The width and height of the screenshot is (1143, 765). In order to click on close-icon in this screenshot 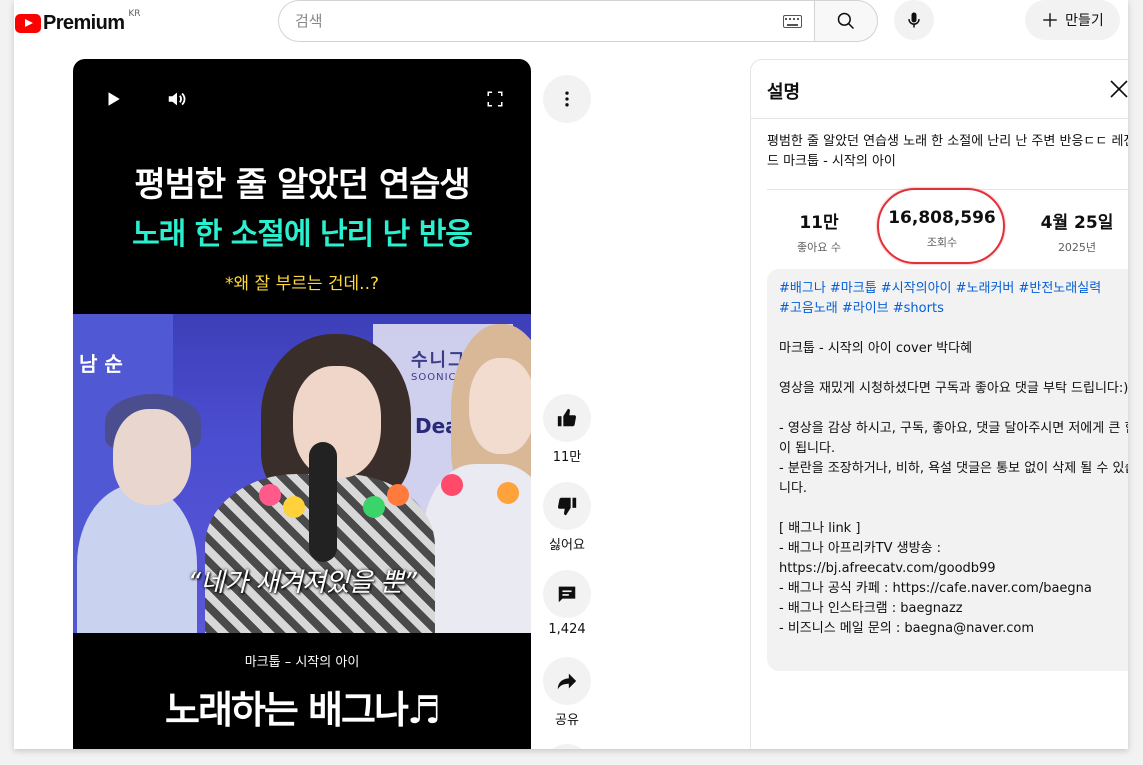, I will do `click(1119, 89)`.